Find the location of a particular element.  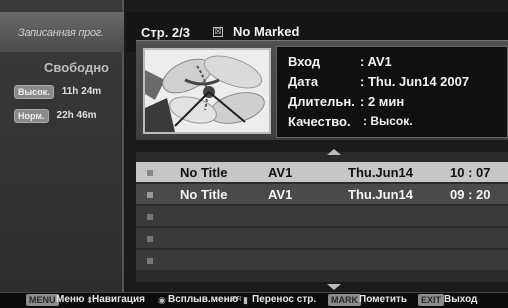

quality-row-high: Высок. 11h 24m is located at coordinates (57, 91).